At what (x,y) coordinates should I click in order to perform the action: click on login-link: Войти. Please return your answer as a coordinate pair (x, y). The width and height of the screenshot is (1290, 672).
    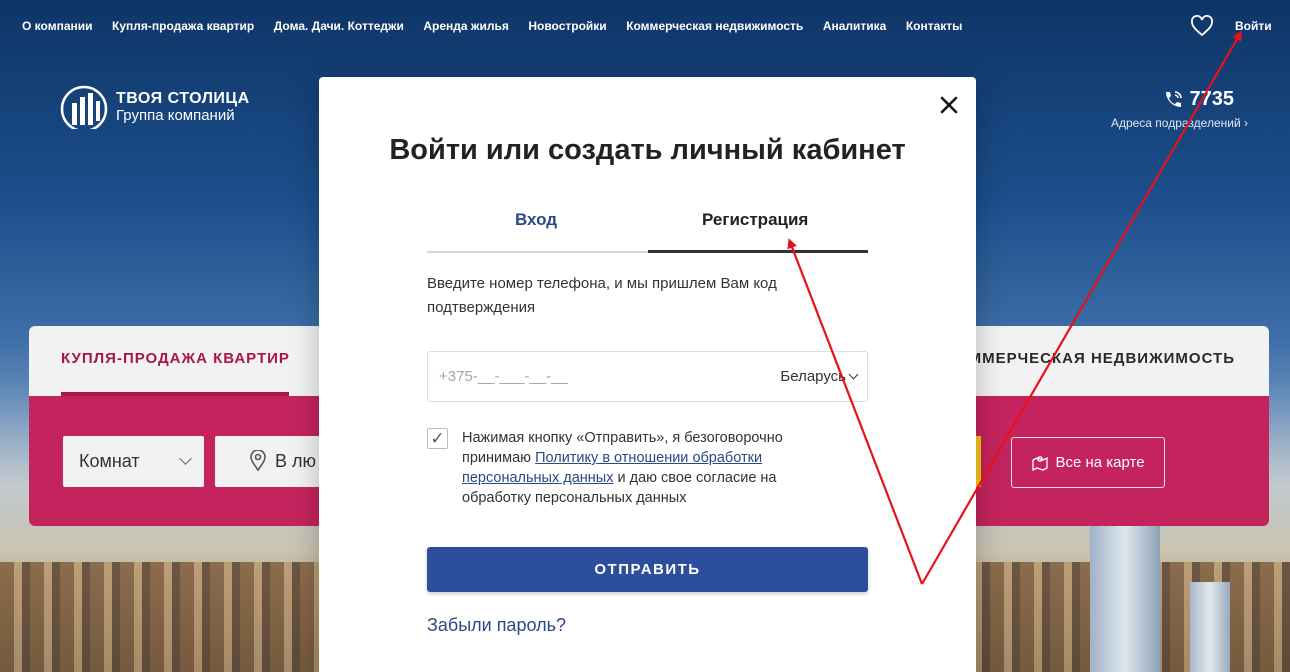
    Looking at the image, I should click on (1253, 26).